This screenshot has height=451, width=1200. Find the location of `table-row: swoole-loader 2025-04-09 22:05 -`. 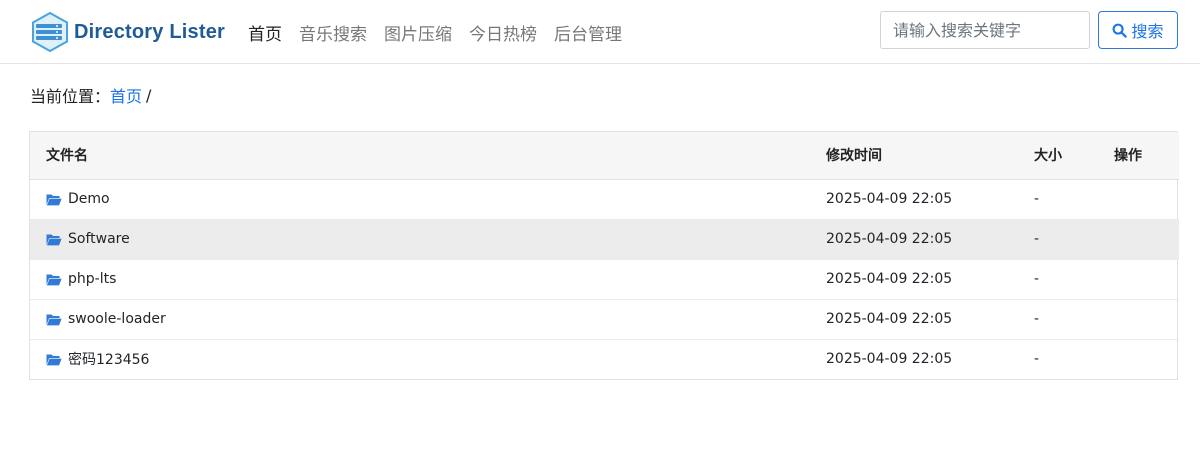

table-row: swoole-loader 2025-04-09 22:05 - is located at coordinates (604, 318).